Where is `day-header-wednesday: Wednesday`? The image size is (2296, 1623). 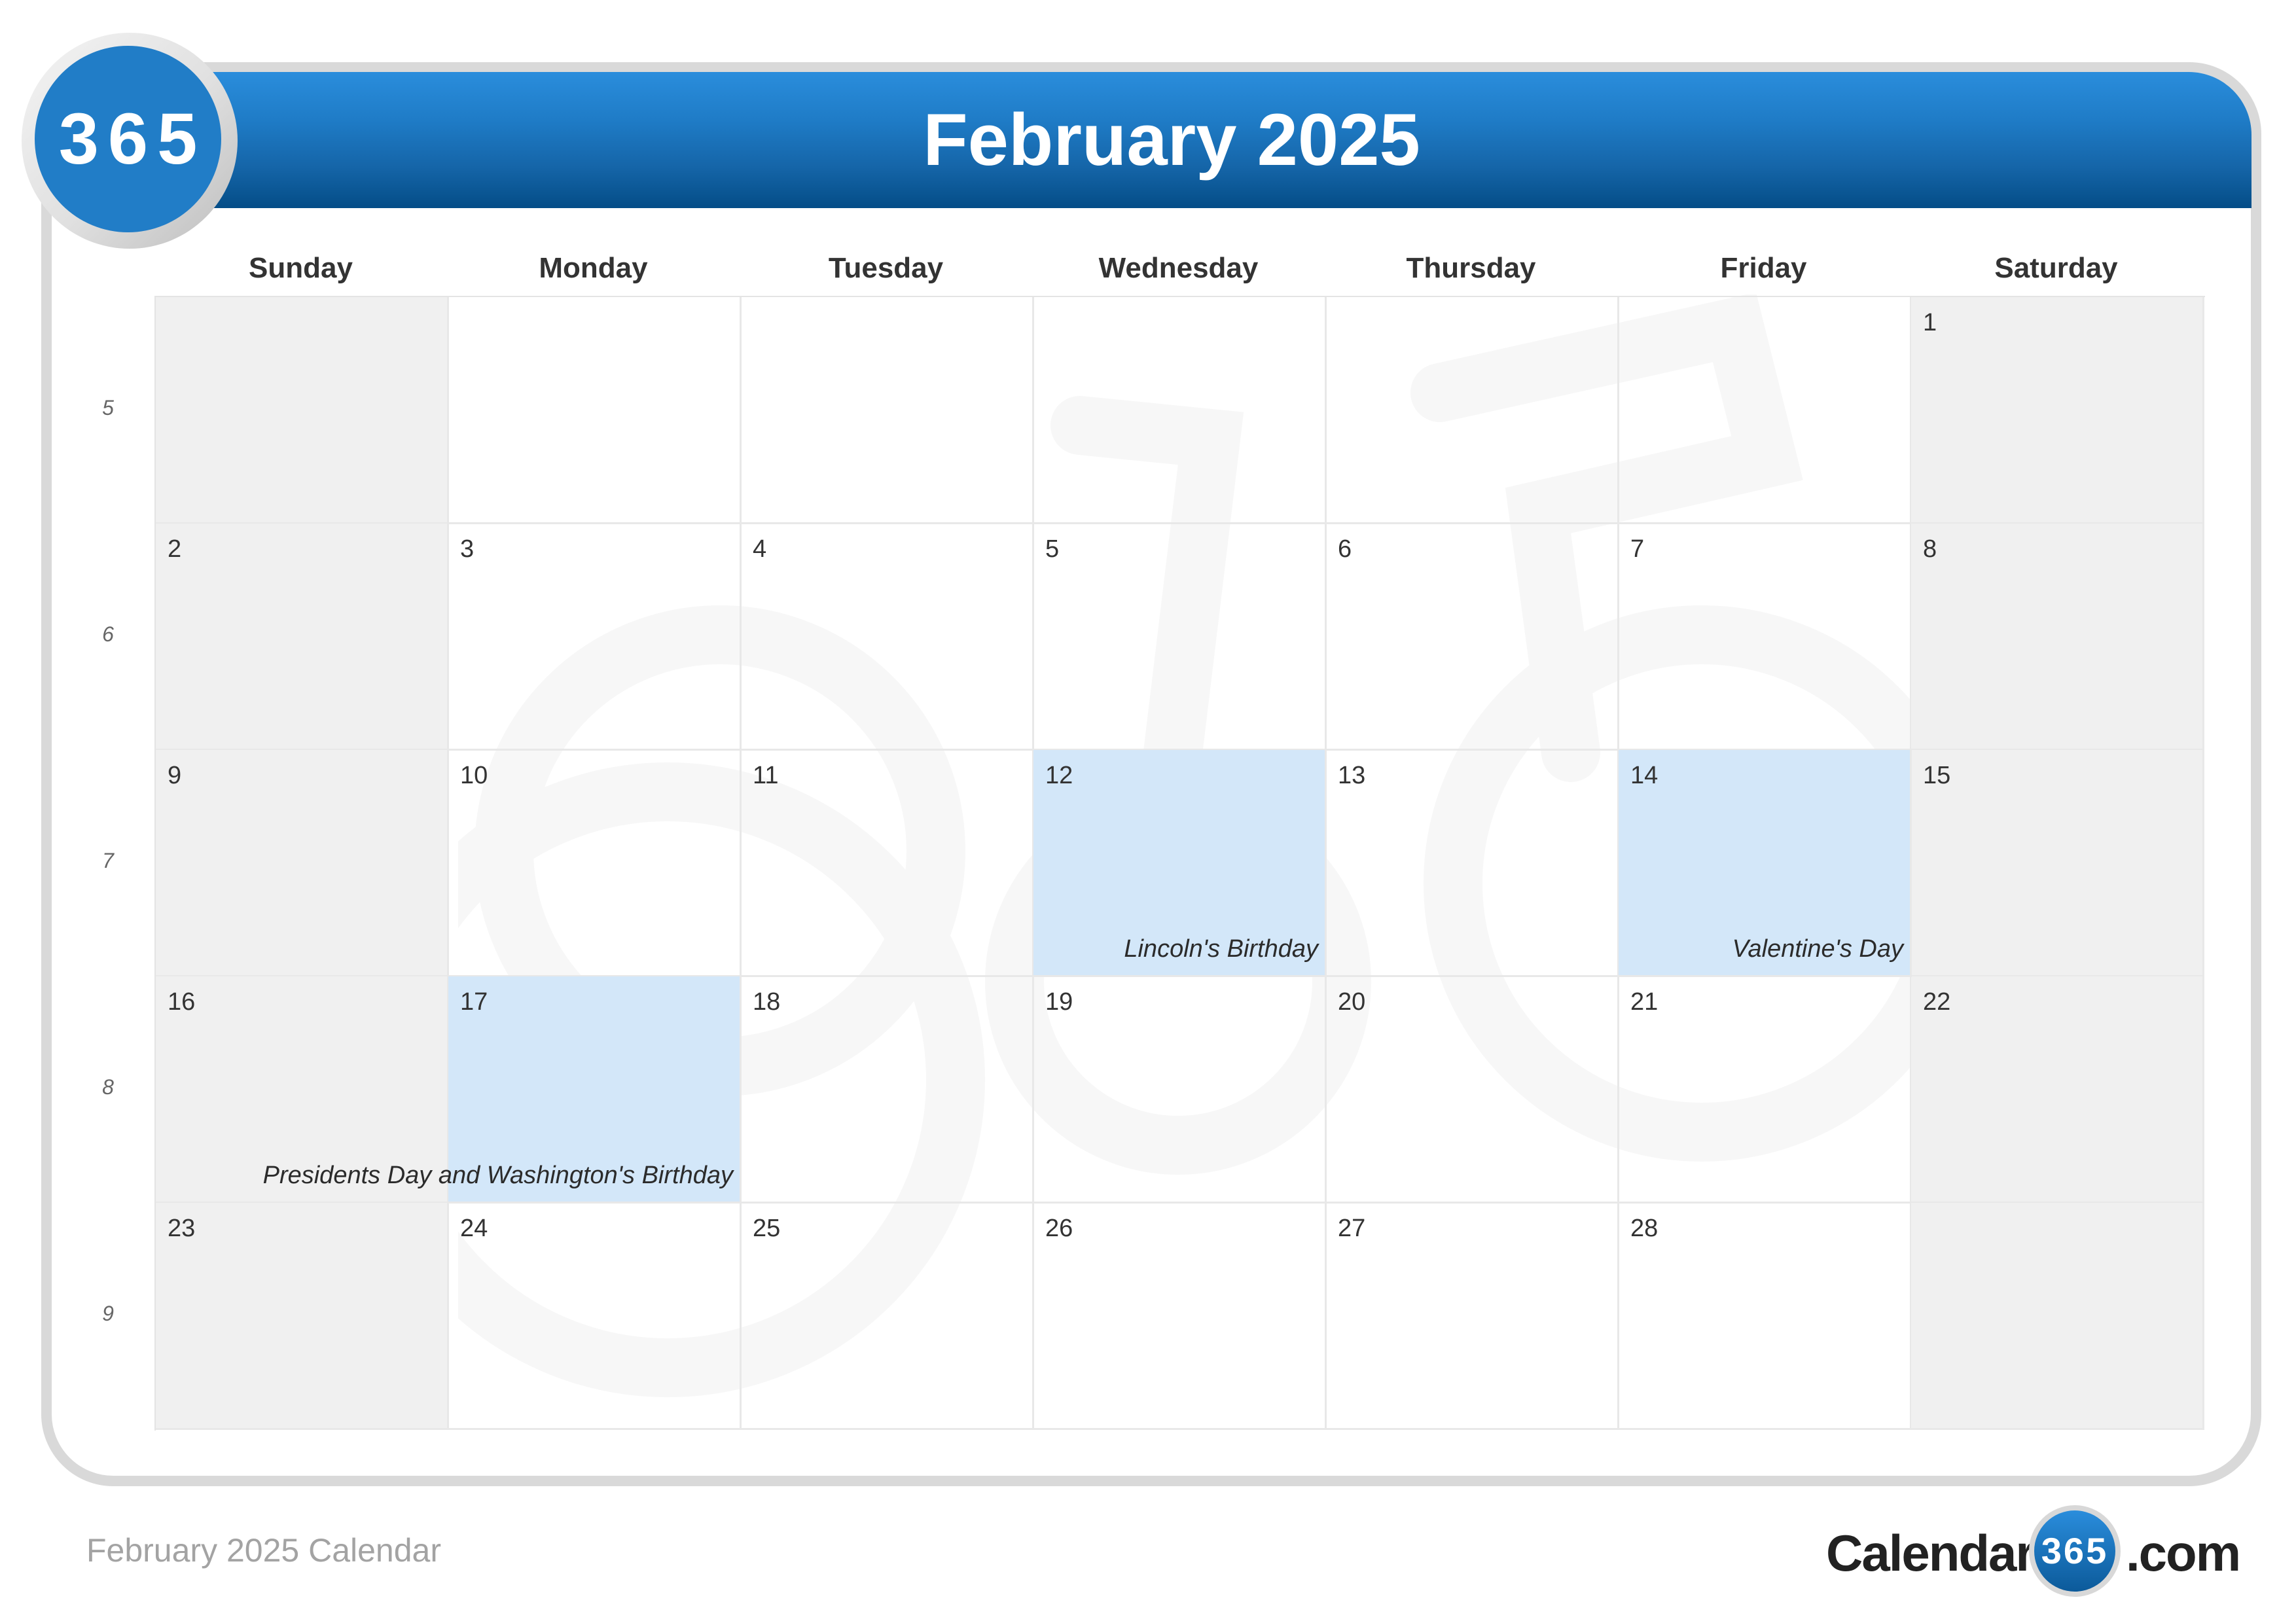 day-header-wednesday: Wednesday is located at coordinates (1178, 268).